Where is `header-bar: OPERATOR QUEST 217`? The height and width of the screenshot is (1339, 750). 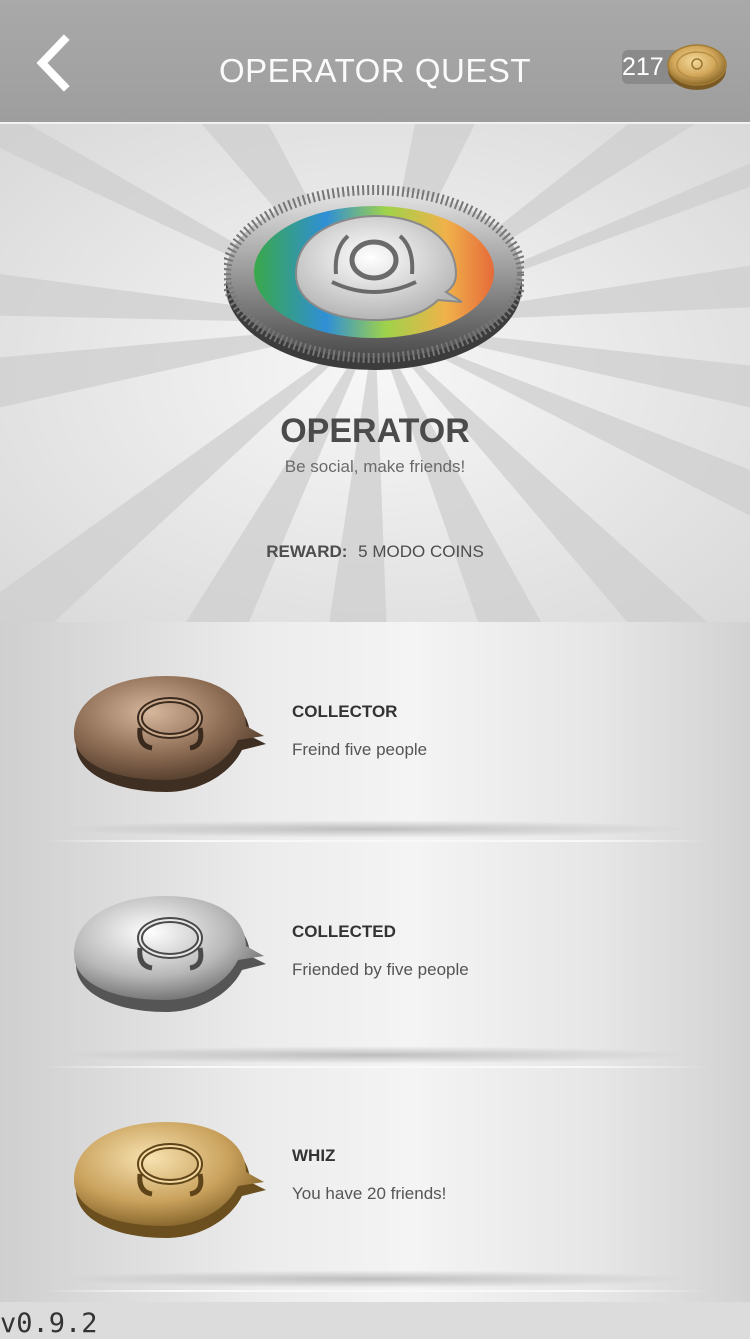 header-bar: OPERATOR QUEST 217 is located at coordinates (375, 62).